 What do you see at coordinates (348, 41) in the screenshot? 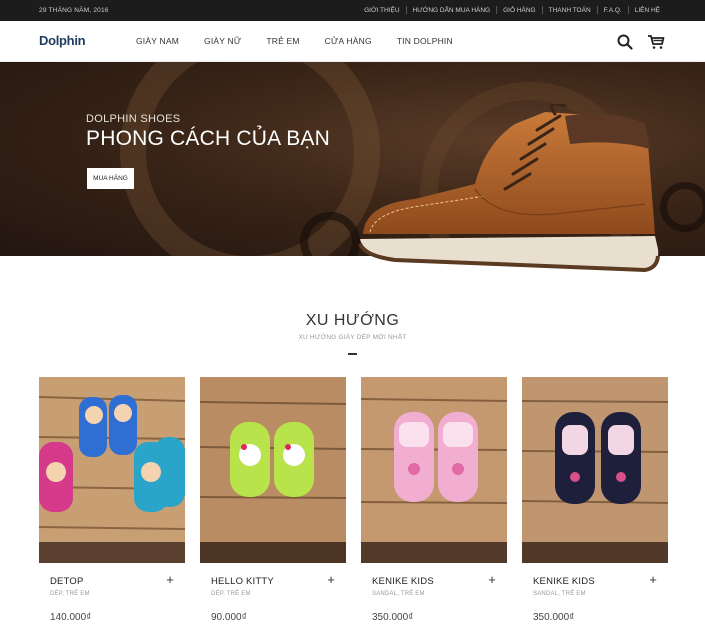
I see `nav-item-stores: CỬA HÀNG` at bounding box center [348, 41].